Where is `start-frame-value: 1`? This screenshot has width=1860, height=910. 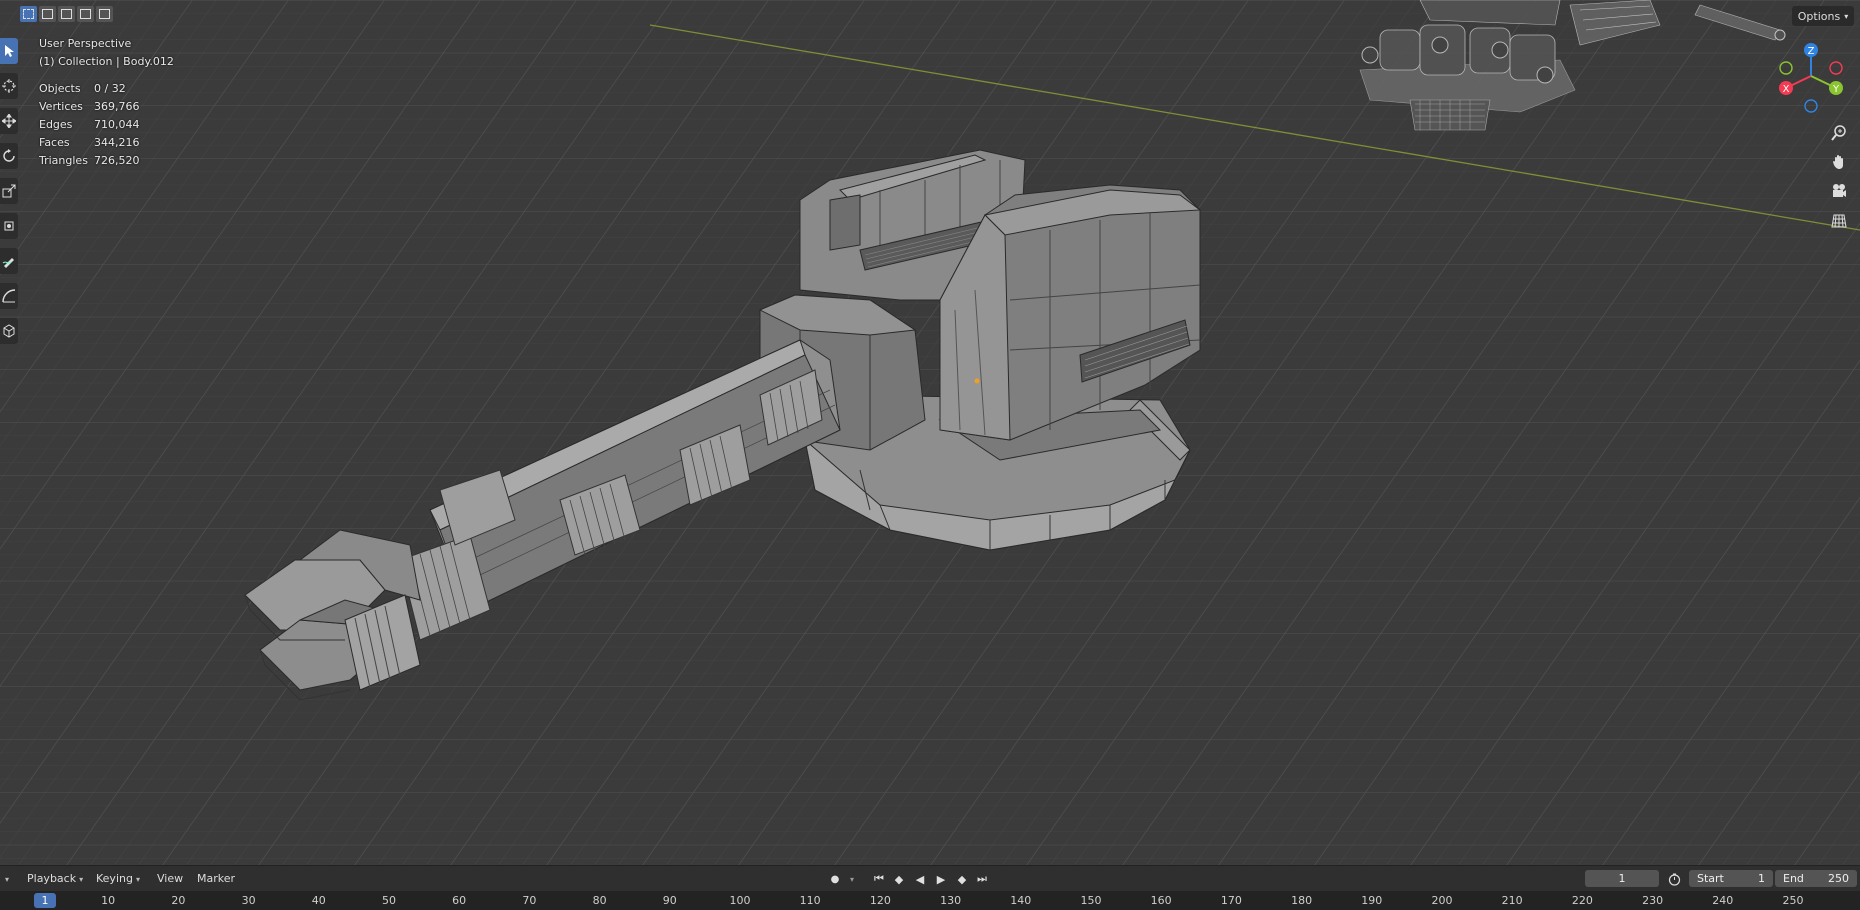 start-frame-value: 1 is located at coordinates (1761, 878).